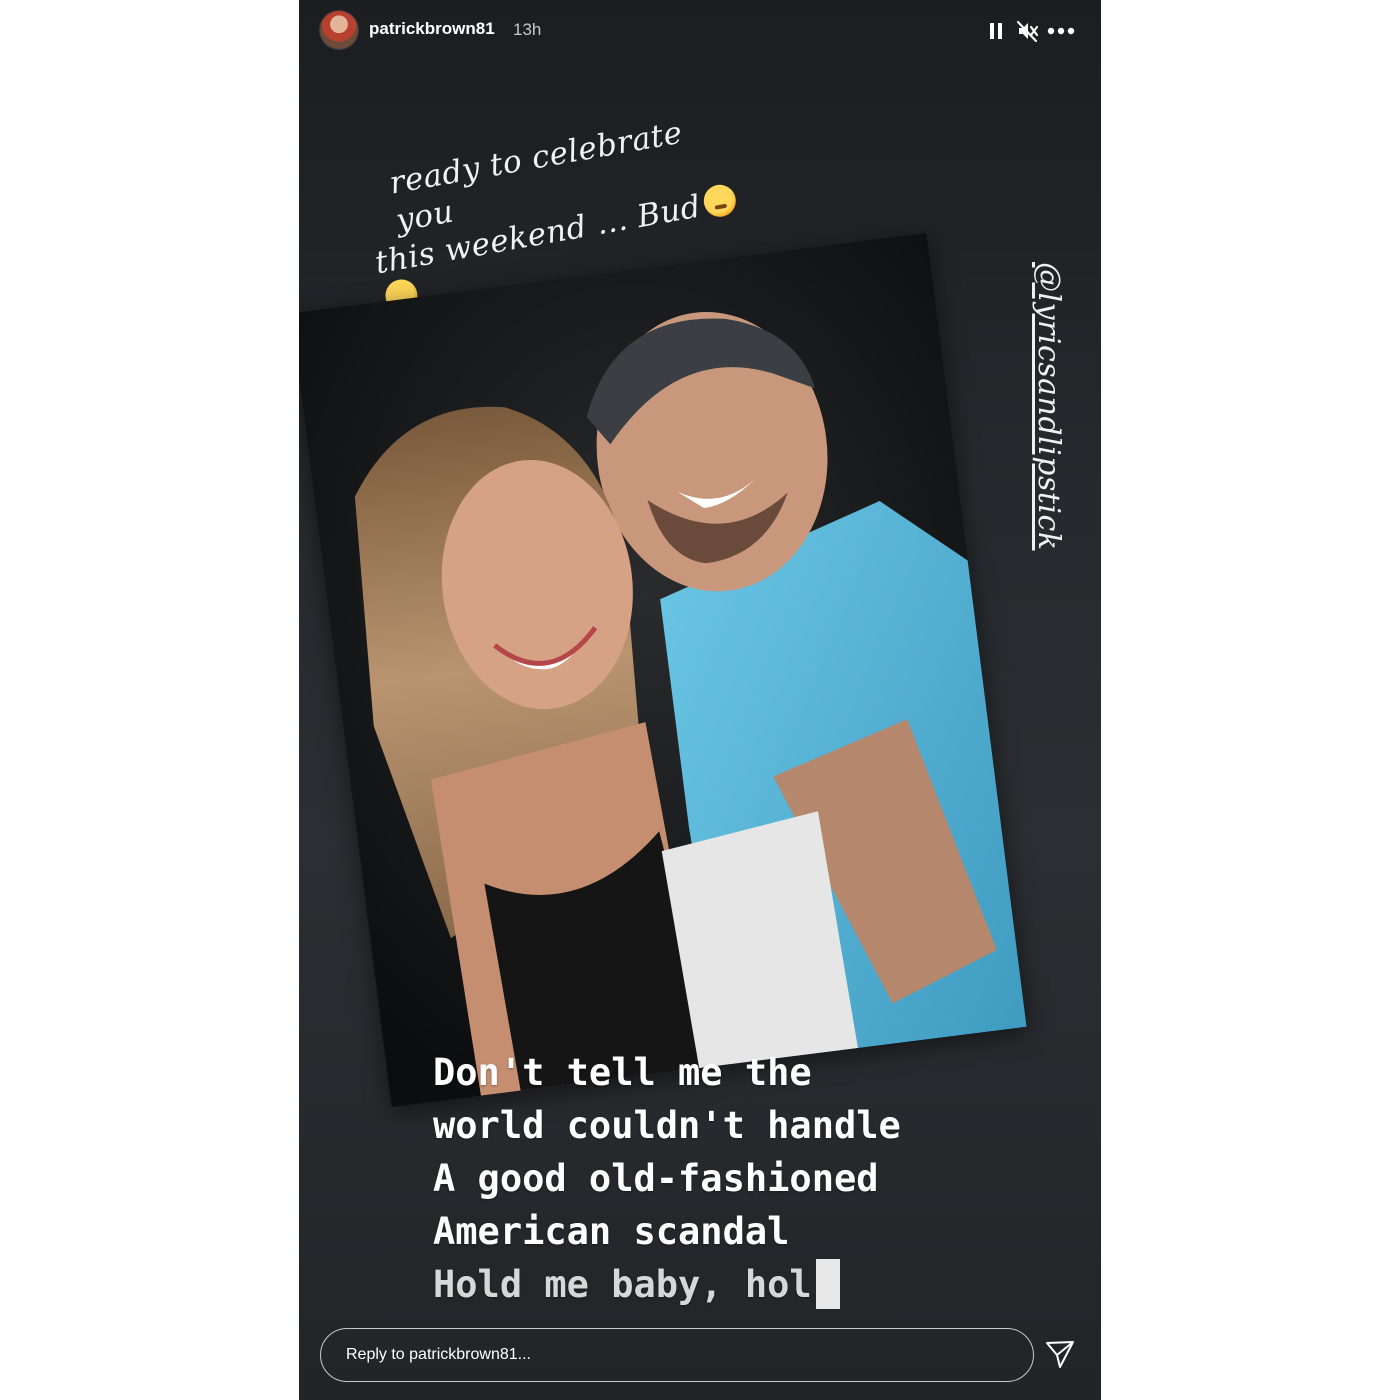  What do you see at coordinates (656, 1178) in the screenshot?
I see `lyrics-line-3: A good old-fashioned` at bounding box center [656, 1178].